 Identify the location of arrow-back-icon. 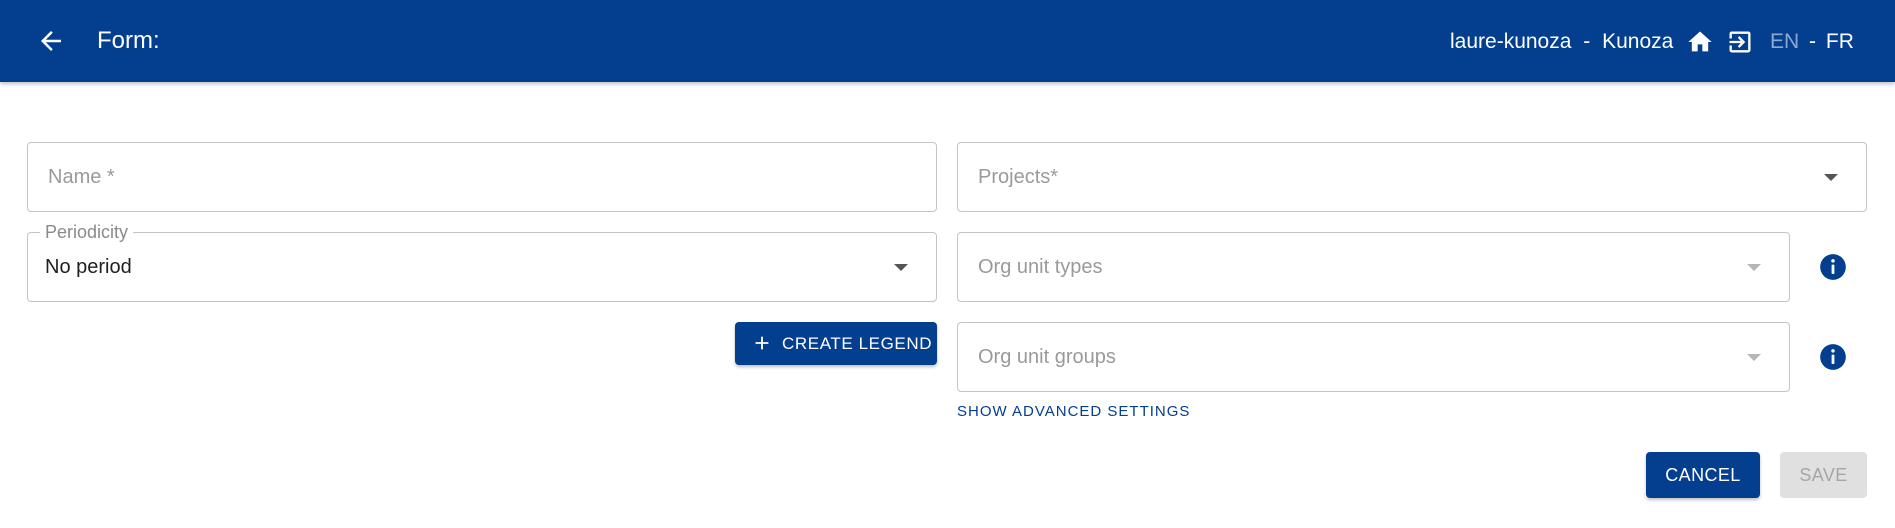
(51, 41).